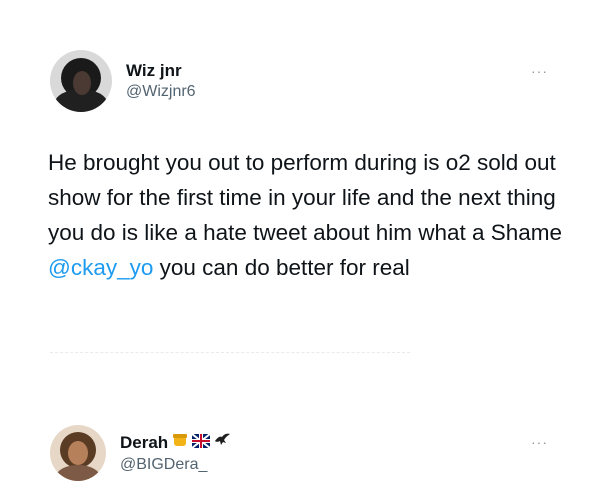 The height and width of the screenshot is (485, 600). What do you see at coordinates (180, 442) in the screenshot?
I see `honey-pot-icon` at bounding box center [180, 442].